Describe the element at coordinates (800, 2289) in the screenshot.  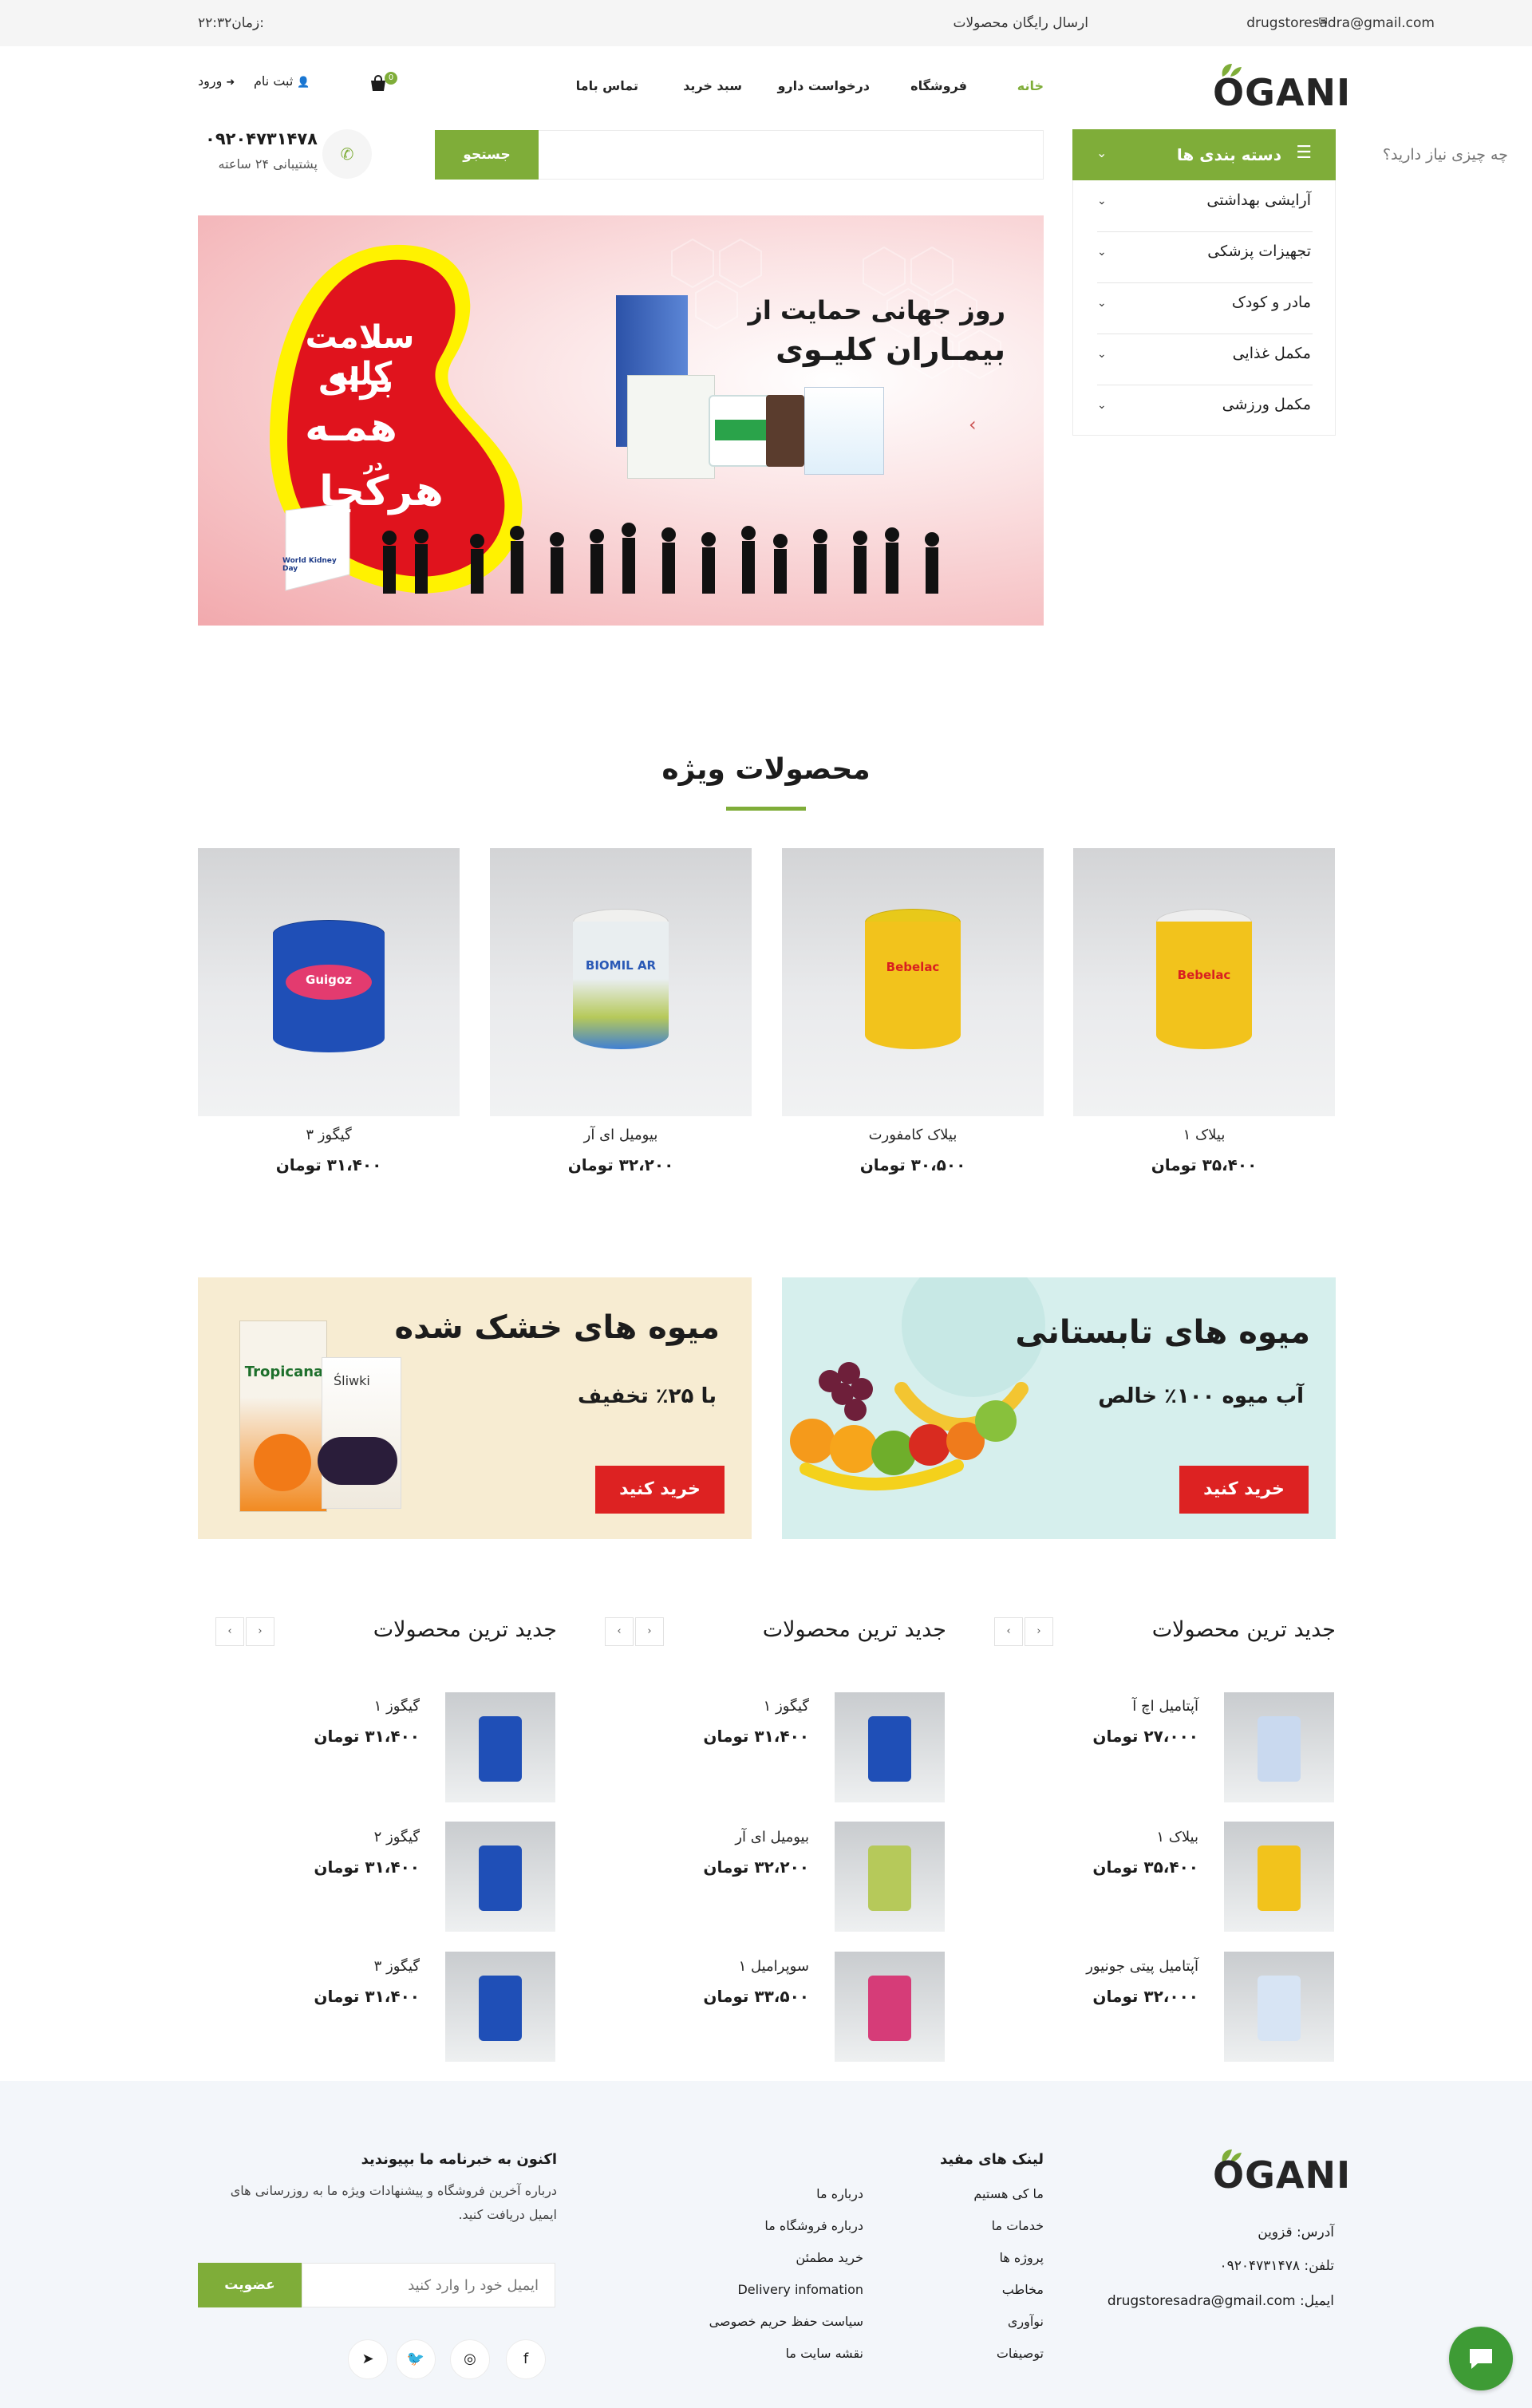
I see `footer-link: Delivery infomation` at that location.